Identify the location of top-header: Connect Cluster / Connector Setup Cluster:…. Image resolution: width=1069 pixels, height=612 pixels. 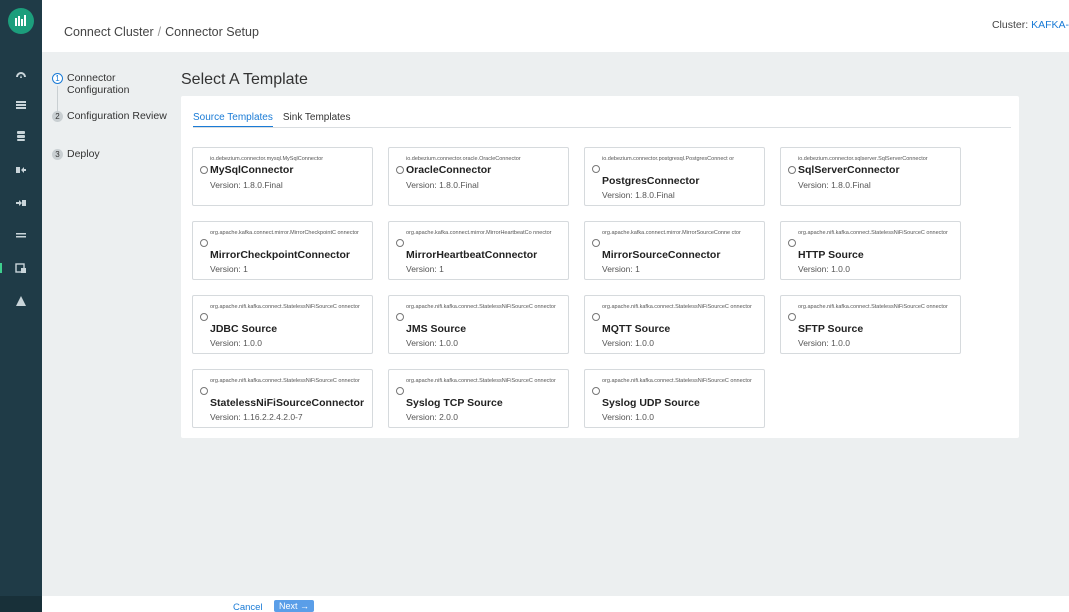
(555, 26).